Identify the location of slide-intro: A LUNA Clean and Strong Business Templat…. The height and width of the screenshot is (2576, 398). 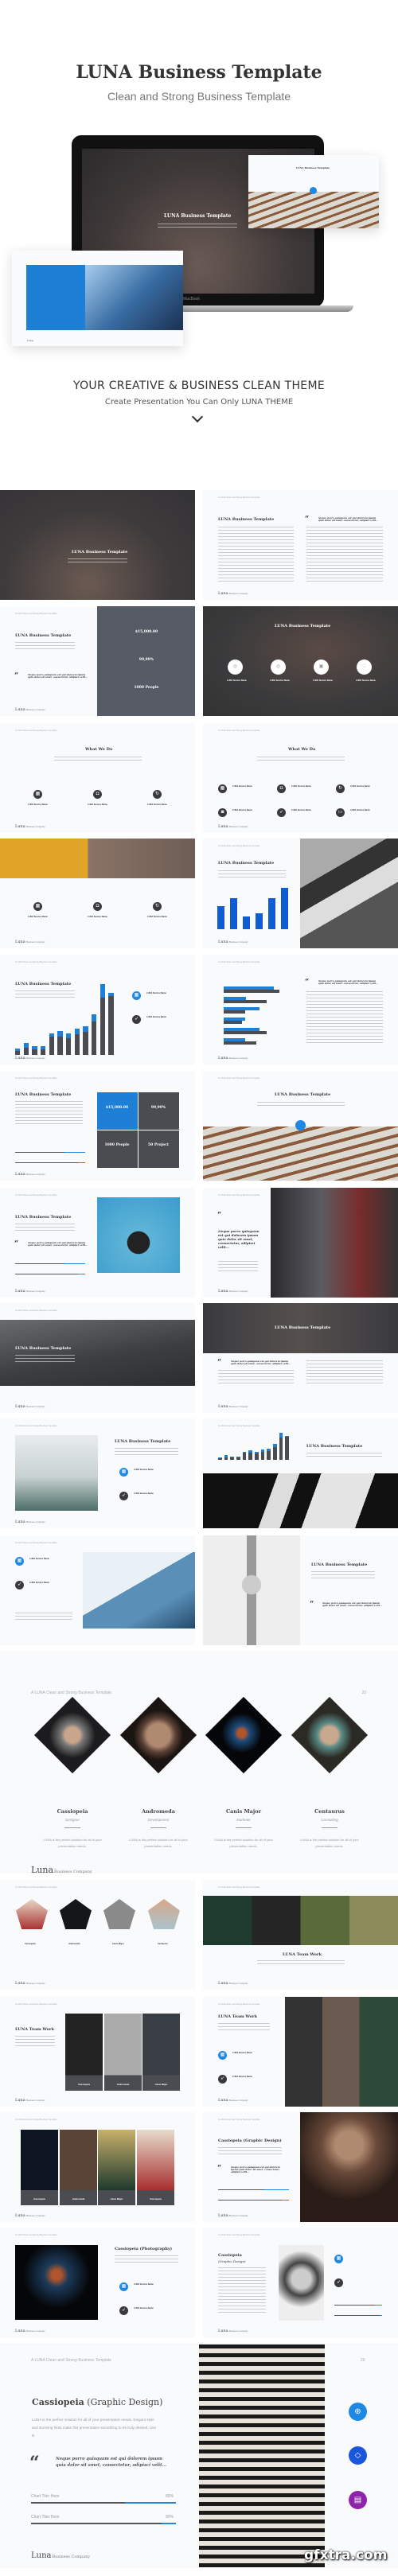
(301, 545).